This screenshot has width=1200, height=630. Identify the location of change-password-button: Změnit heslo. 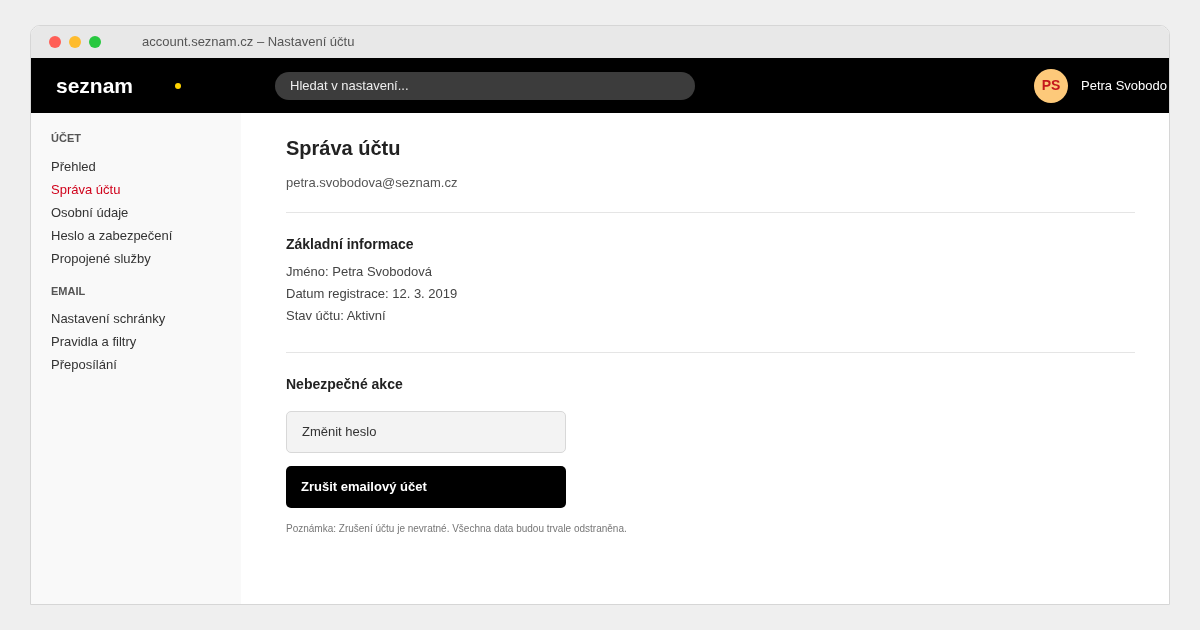
(426, 431).